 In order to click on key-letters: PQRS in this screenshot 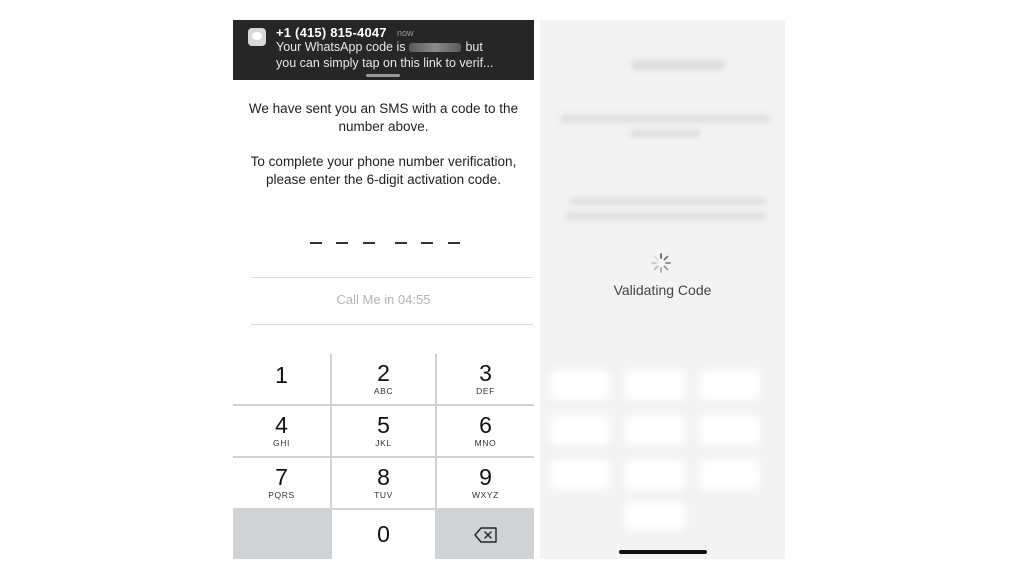, I will do `click(281, 495)`.